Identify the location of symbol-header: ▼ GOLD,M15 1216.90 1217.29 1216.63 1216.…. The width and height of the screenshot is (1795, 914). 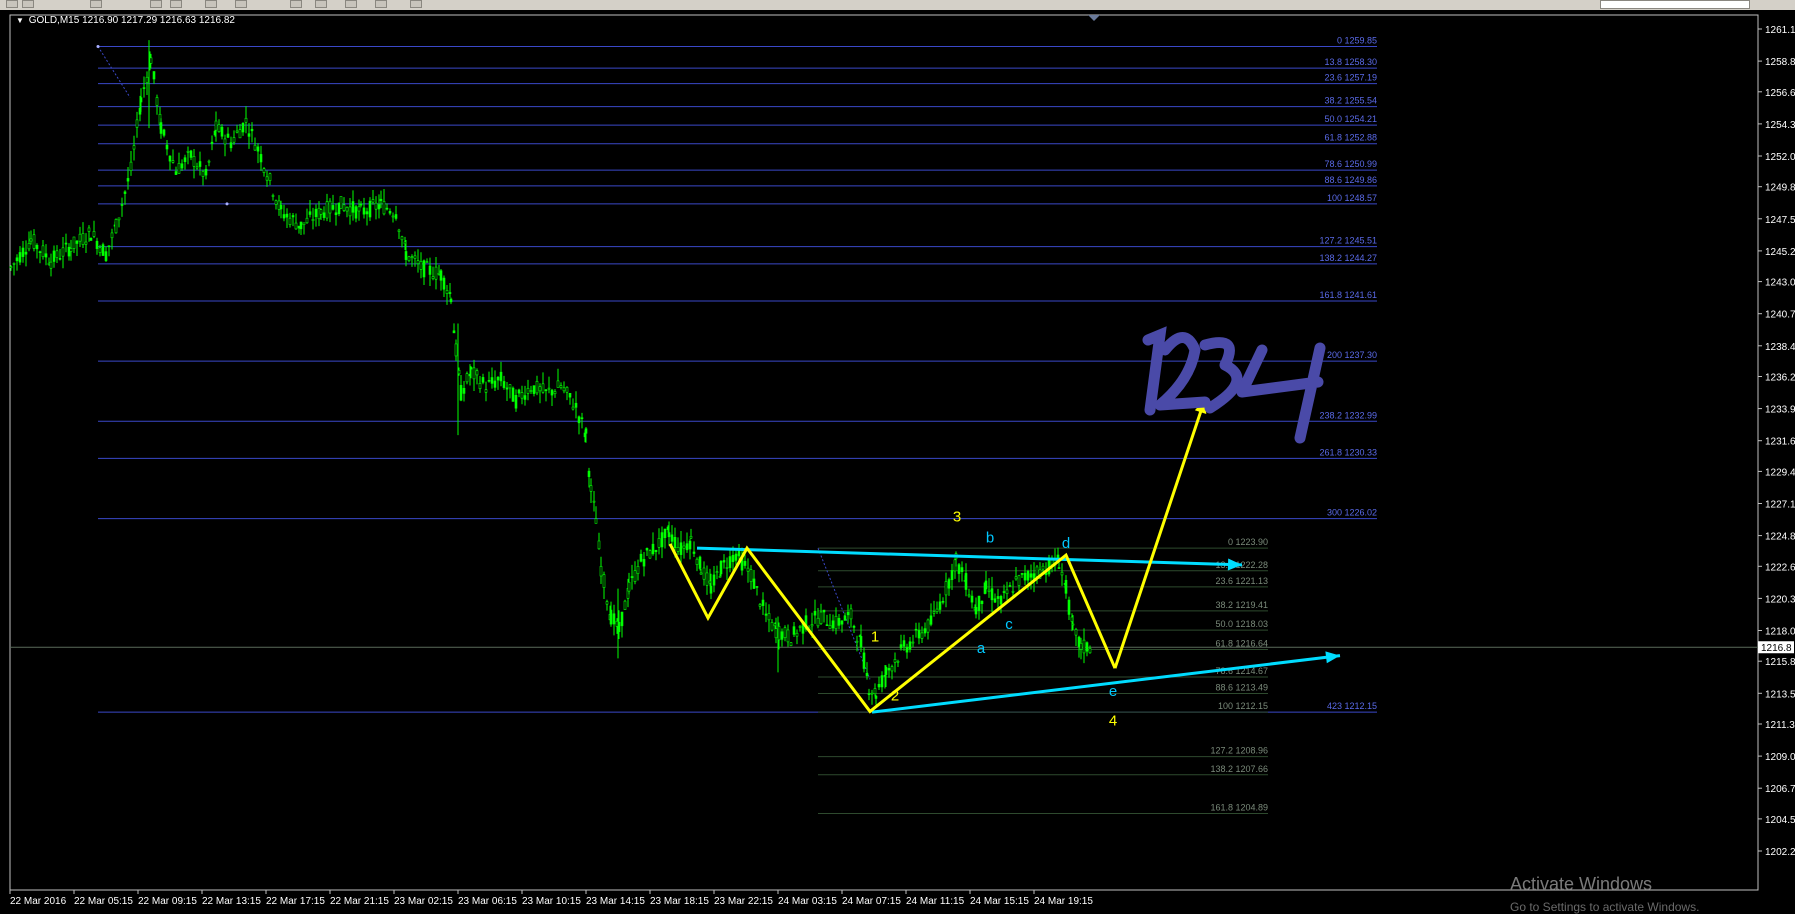
(125, 20).